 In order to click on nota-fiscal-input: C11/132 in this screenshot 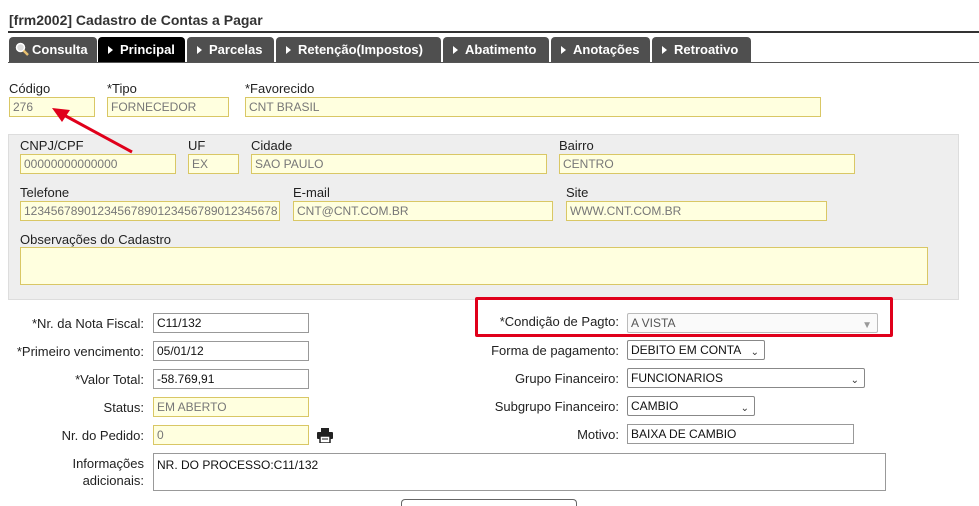, I will do `click(231, 323)`.